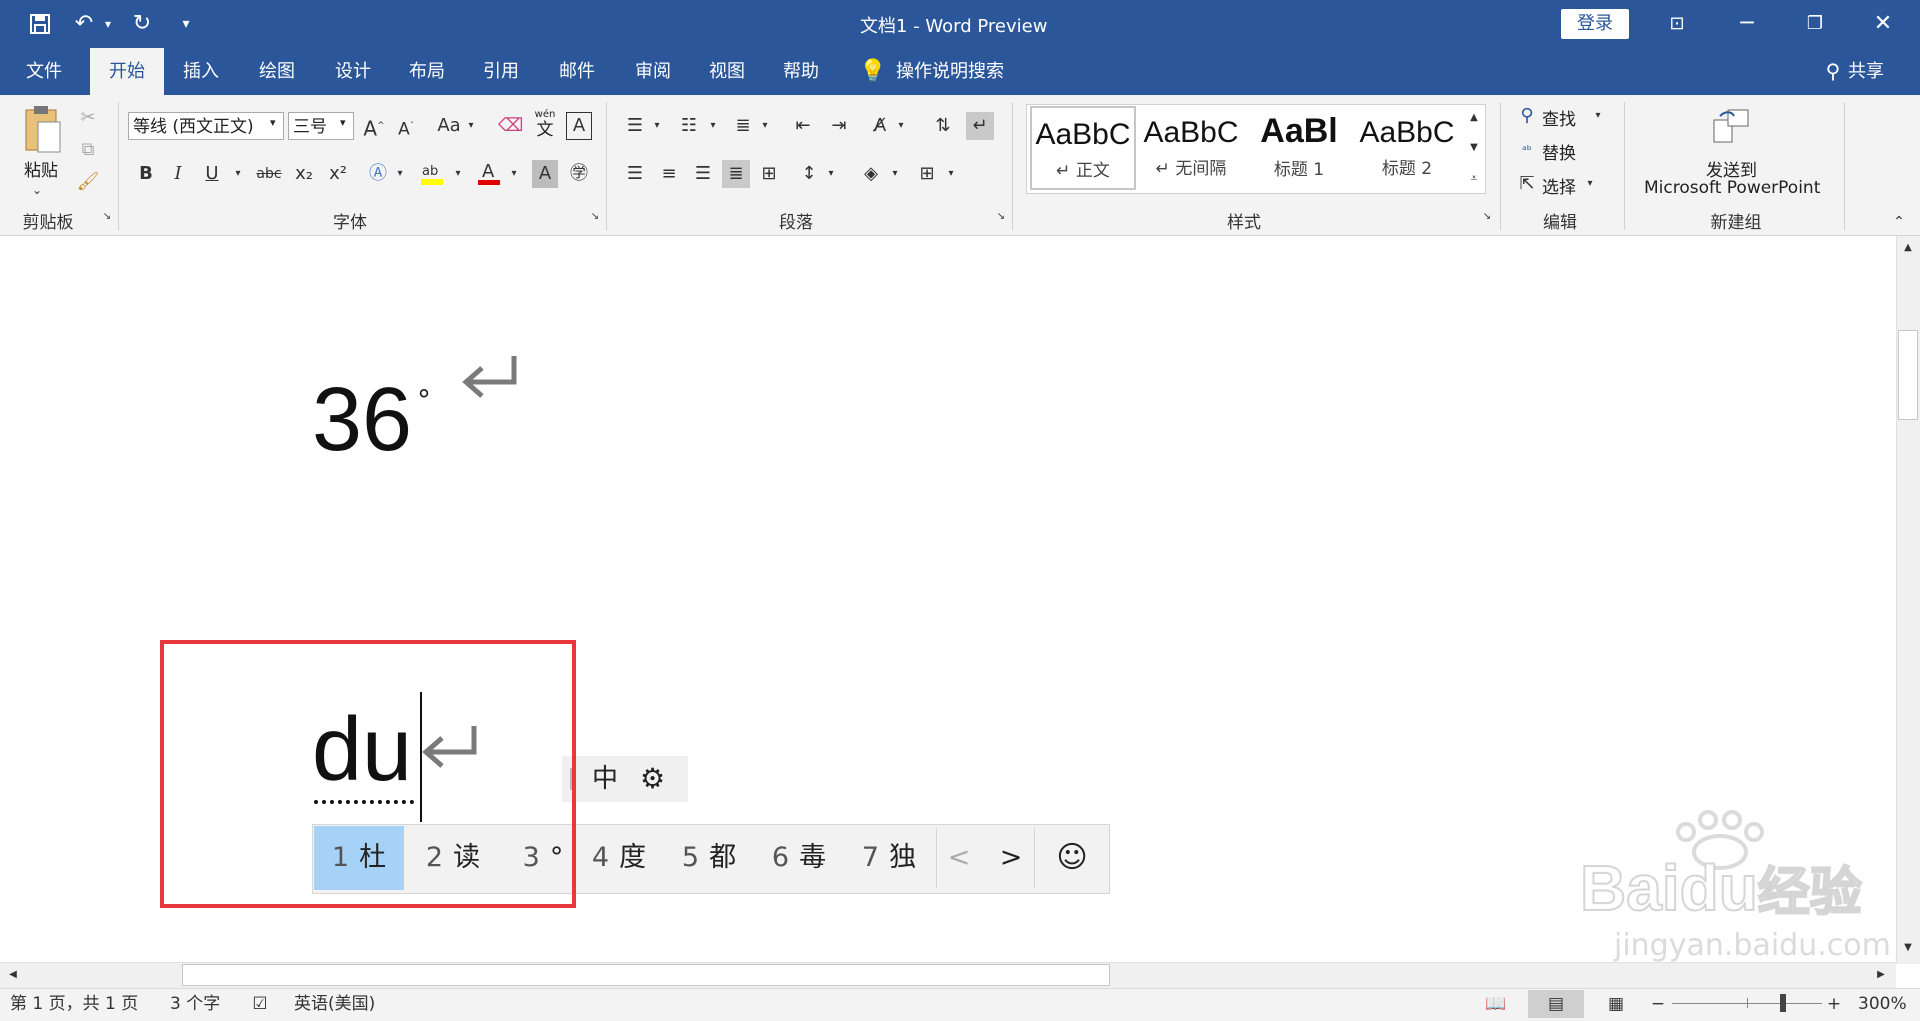  What do you see at coordinates (43, 130) in the screenshot?
I see `paste-icon` at bounding box center [43, 130].